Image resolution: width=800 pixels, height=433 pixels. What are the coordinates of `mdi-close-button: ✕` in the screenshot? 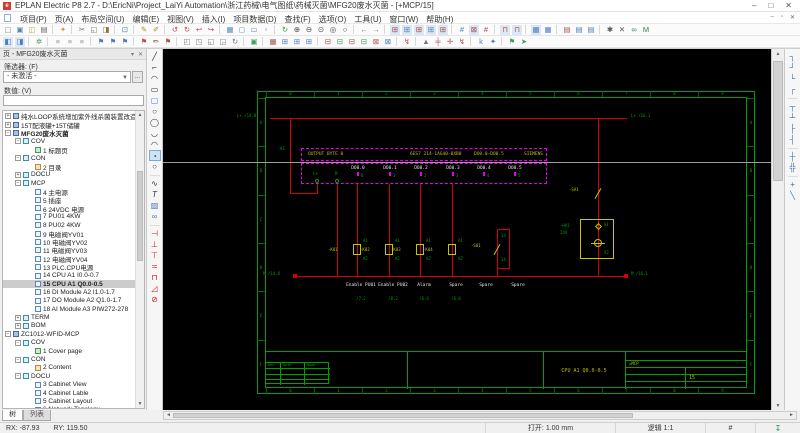 It's located at (792, 17).